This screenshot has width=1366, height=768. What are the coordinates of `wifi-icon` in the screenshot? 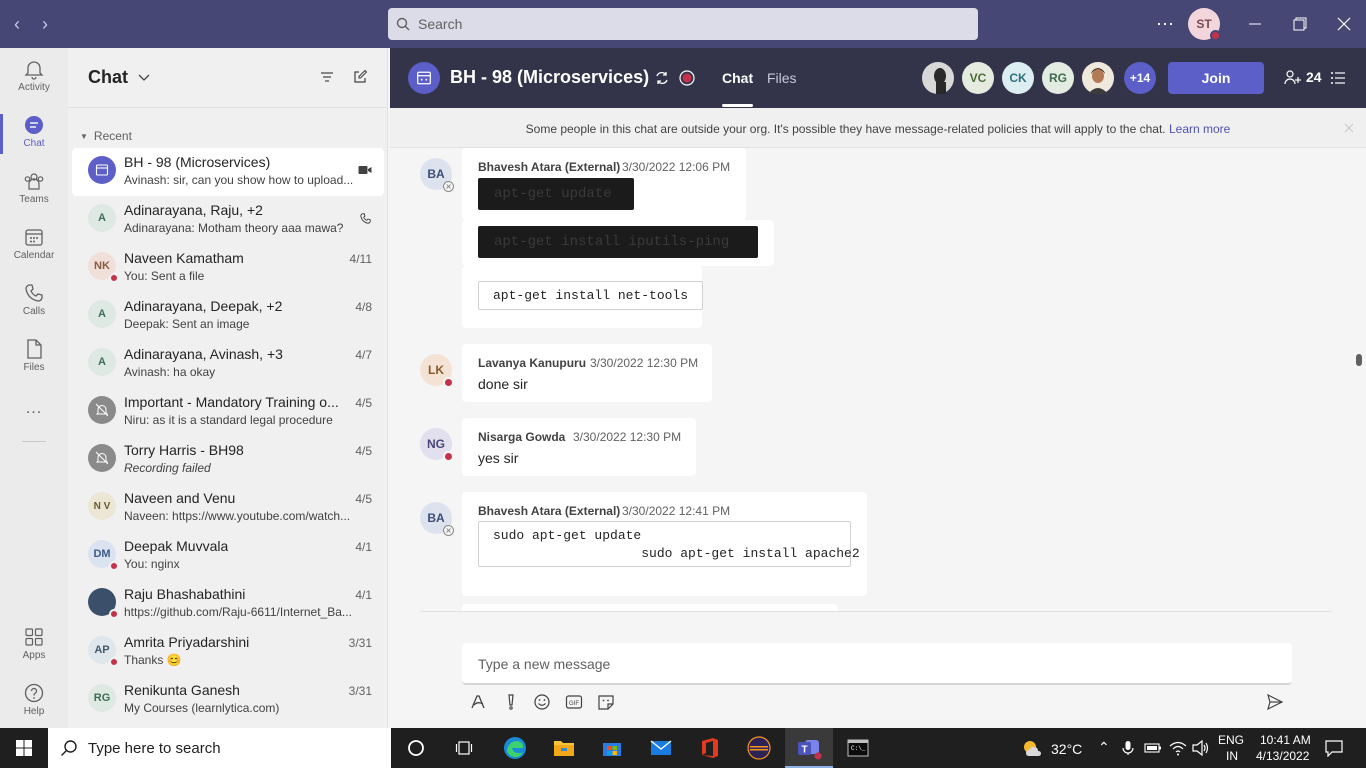 It's located at (1178, 748).